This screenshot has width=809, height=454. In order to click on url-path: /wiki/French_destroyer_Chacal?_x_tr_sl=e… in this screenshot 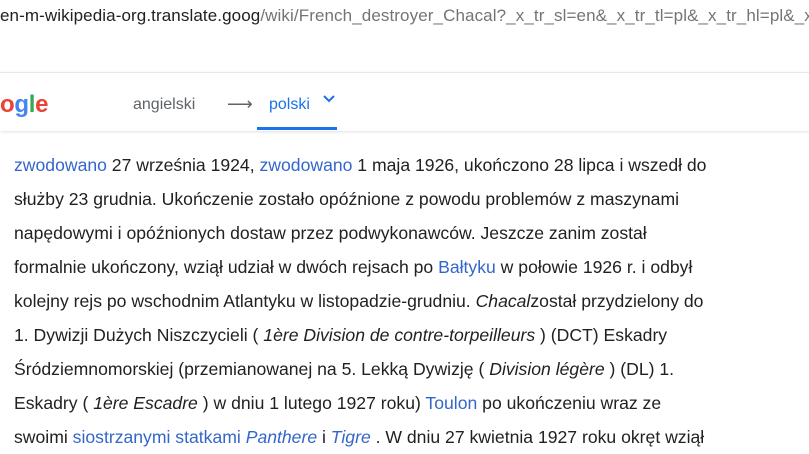, I will do `click(534, 15)`.